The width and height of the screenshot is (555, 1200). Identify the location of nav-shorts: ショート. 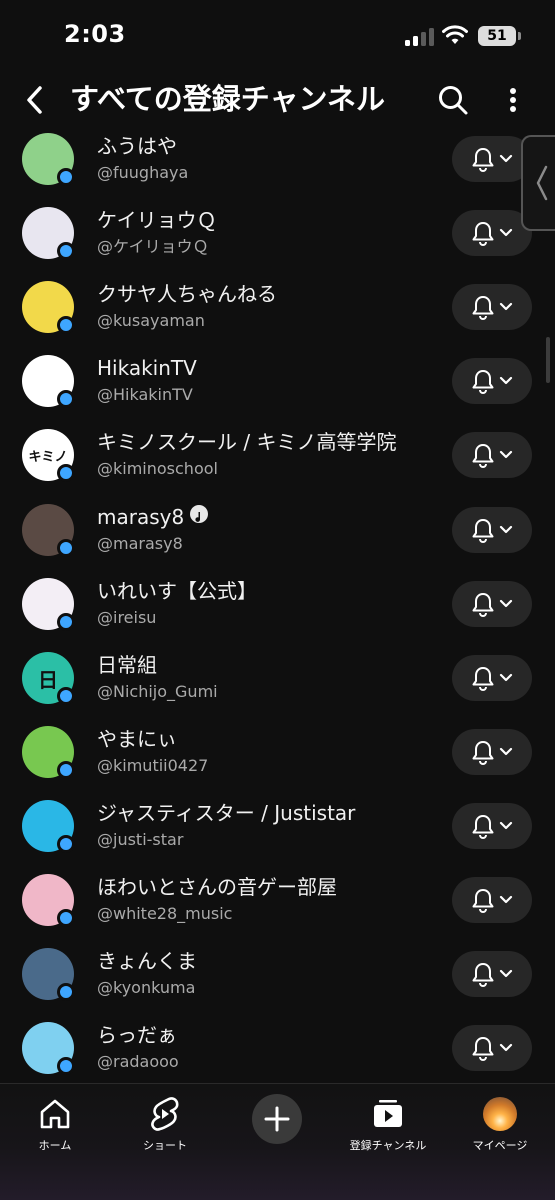
(165, 1119).